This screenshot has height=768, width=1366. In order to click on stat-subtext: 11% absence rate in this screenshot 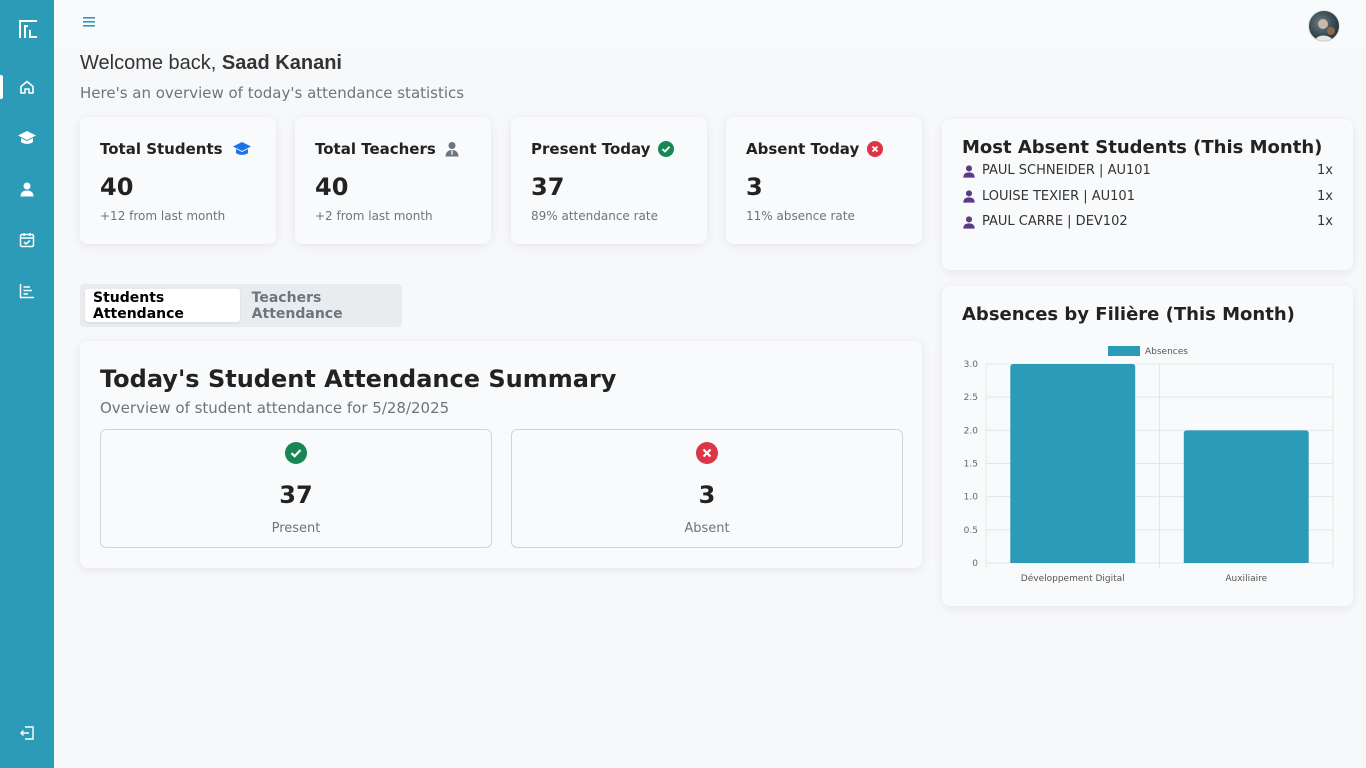, I will do `click(800, 216)`.